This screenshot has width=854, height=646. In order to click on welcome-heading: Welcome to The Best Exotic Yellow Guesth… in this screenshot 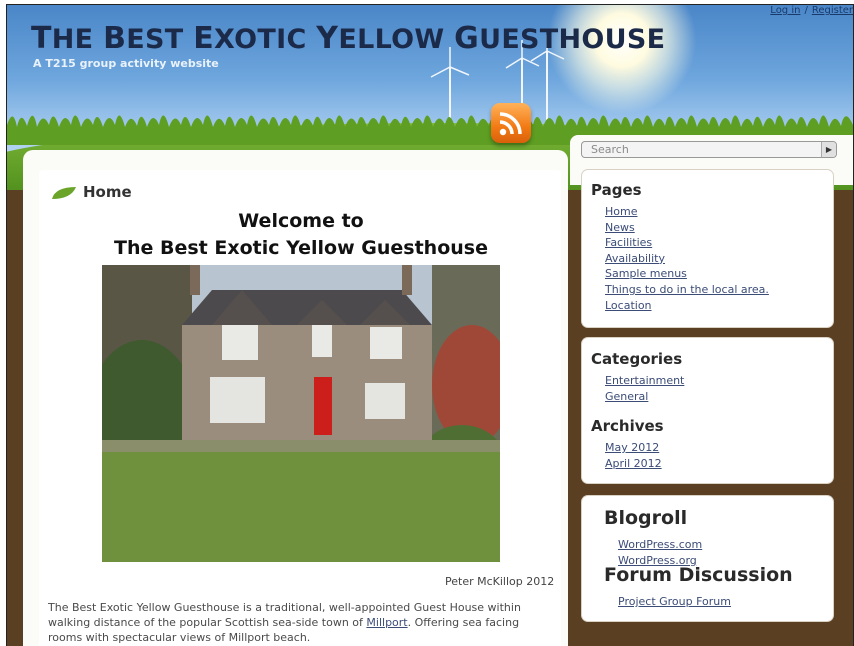, I will do `click(301, 235)`.